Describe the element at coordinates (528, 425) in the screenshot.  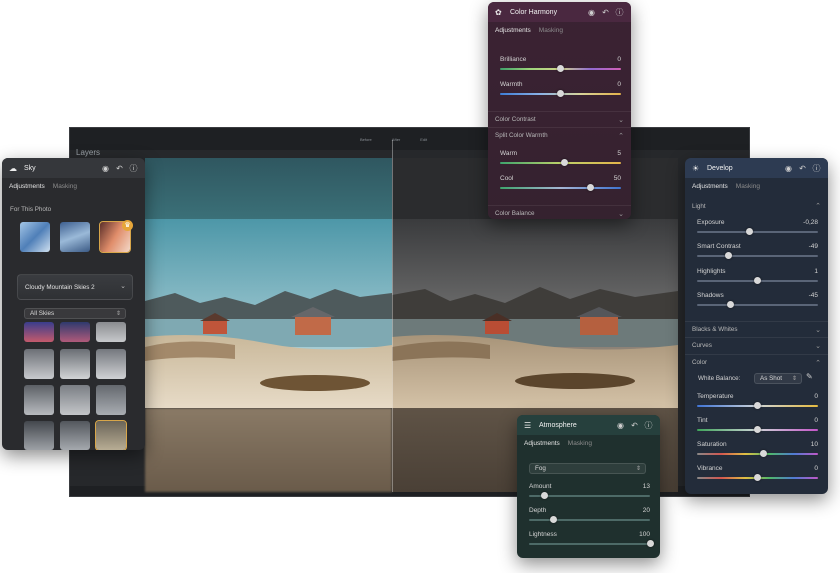
I see `lines-icon: ☰` at that location.